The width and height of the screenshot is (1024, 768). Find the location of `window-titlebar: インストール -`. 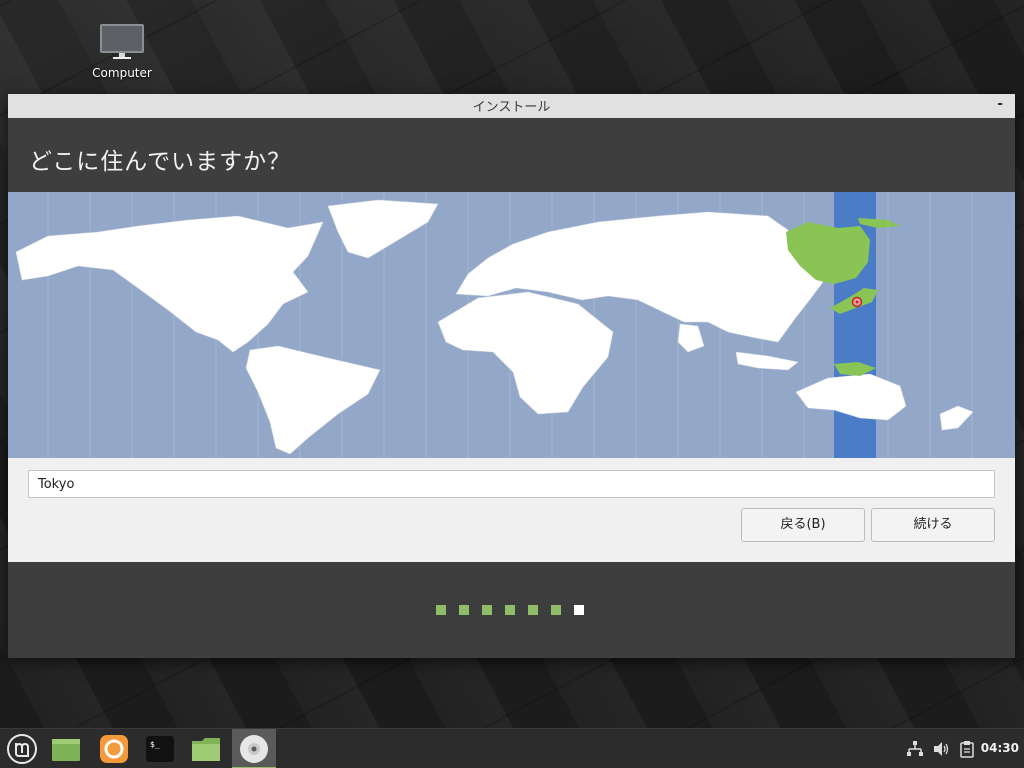

window-titlebar: インストール - is located at coordinates (511, 106).